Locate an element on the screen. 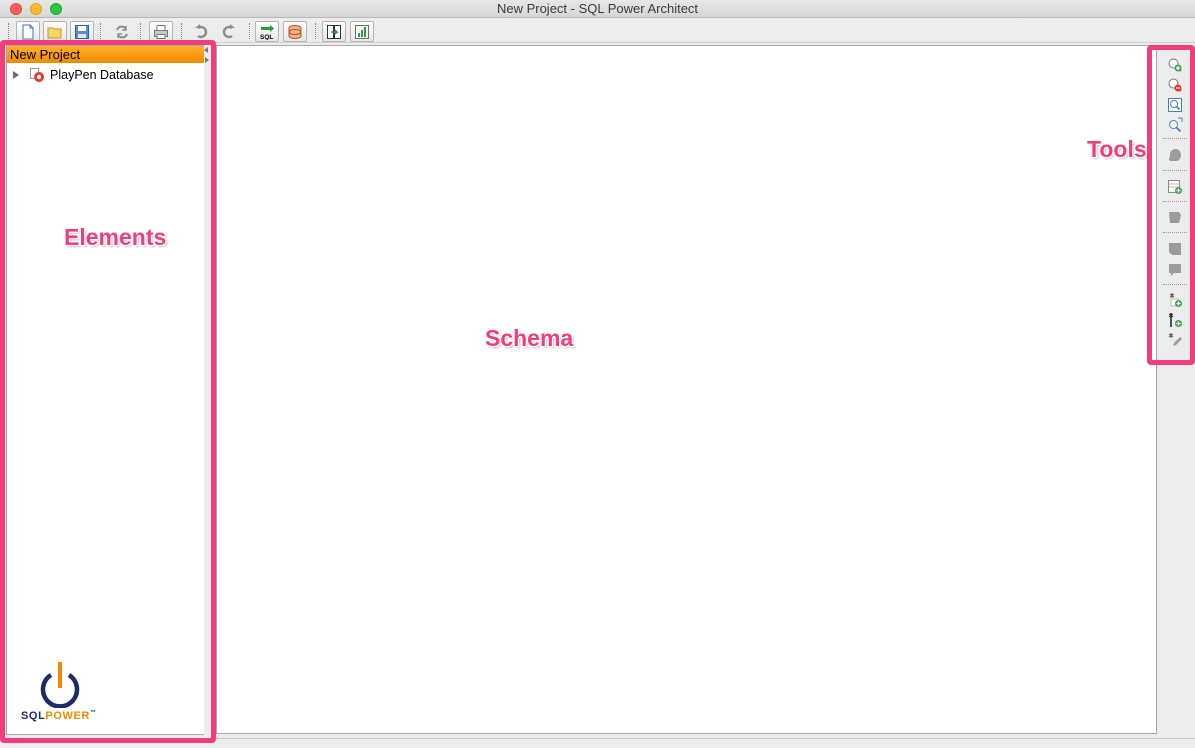 The image size is (1195, 748). open-project-icon is located at coordinates (54, 32).